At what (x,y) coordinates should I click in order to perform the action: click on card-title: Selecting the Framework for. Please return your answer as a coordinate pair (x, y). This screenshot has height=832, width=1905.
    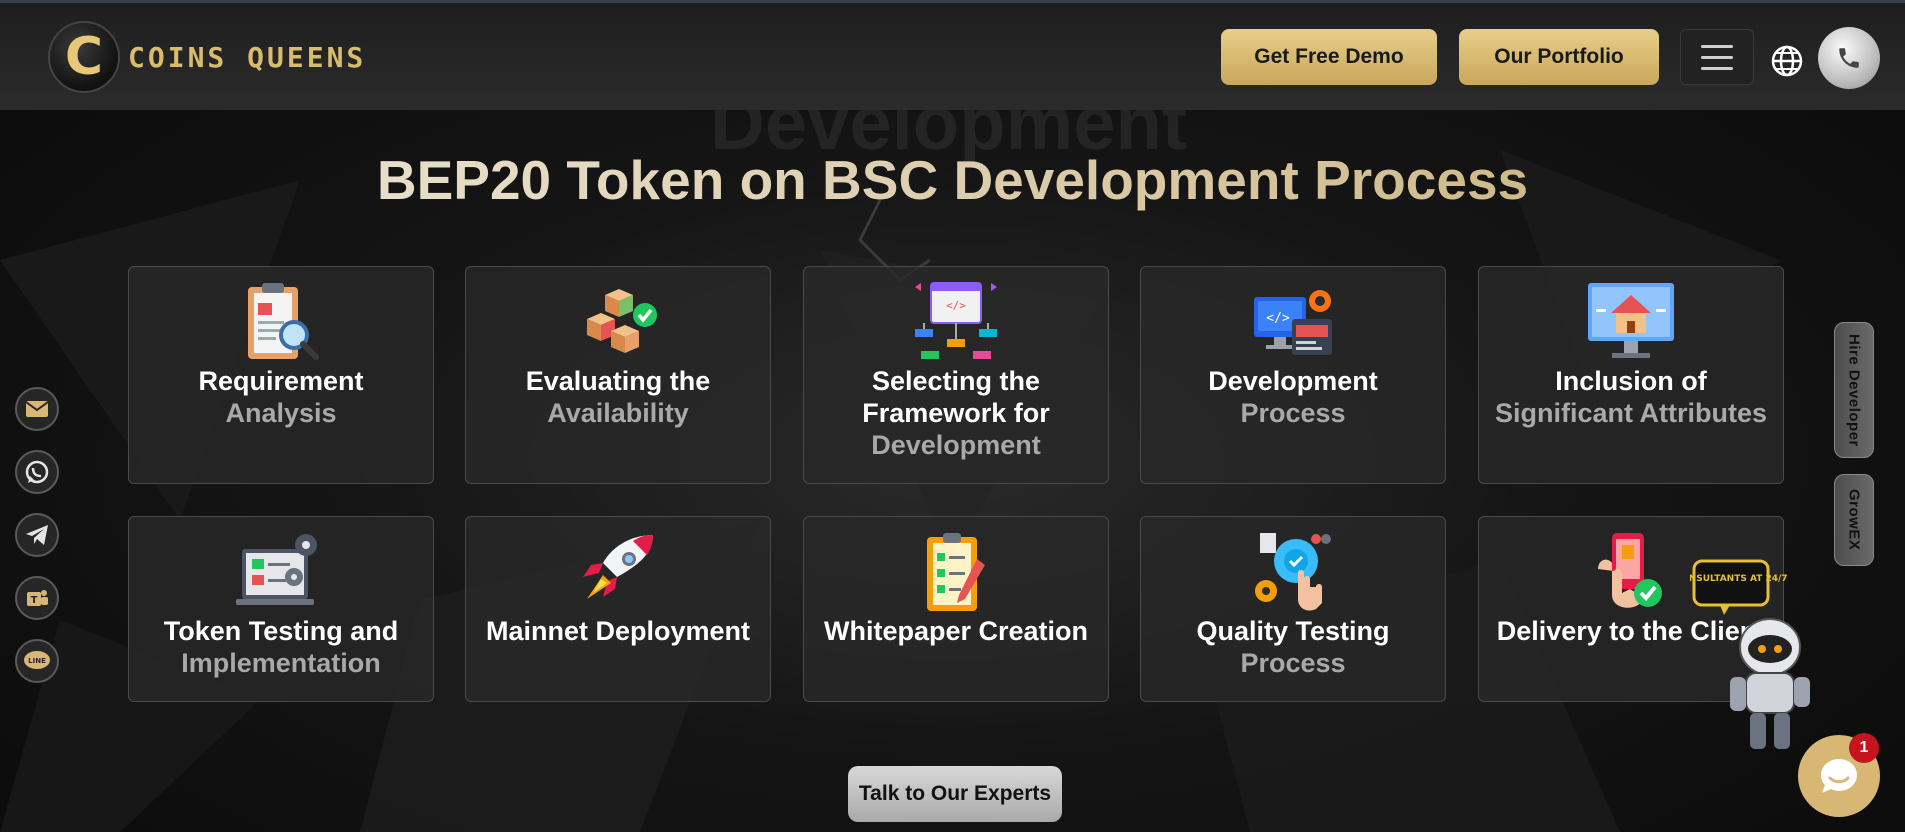
    Looking at the image, I should click on (956, 397).